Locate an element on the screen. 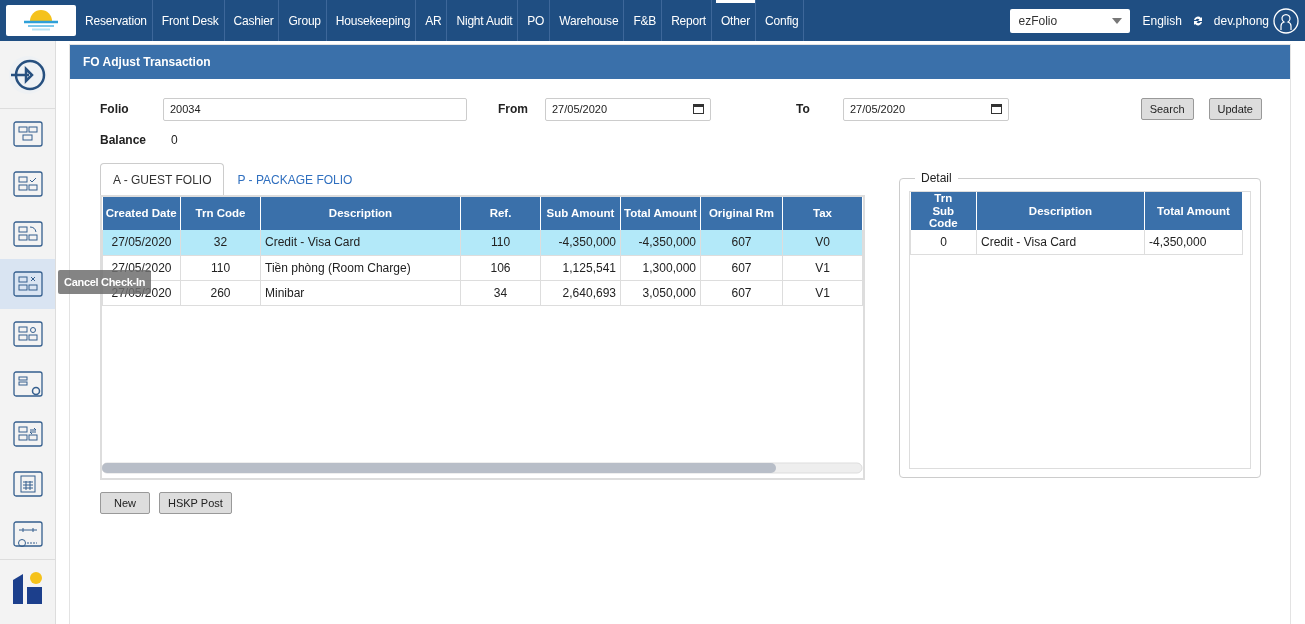 The width and height of the screenshot is (1305, 624). search-button: Search is located at coordinates (1167, 109).